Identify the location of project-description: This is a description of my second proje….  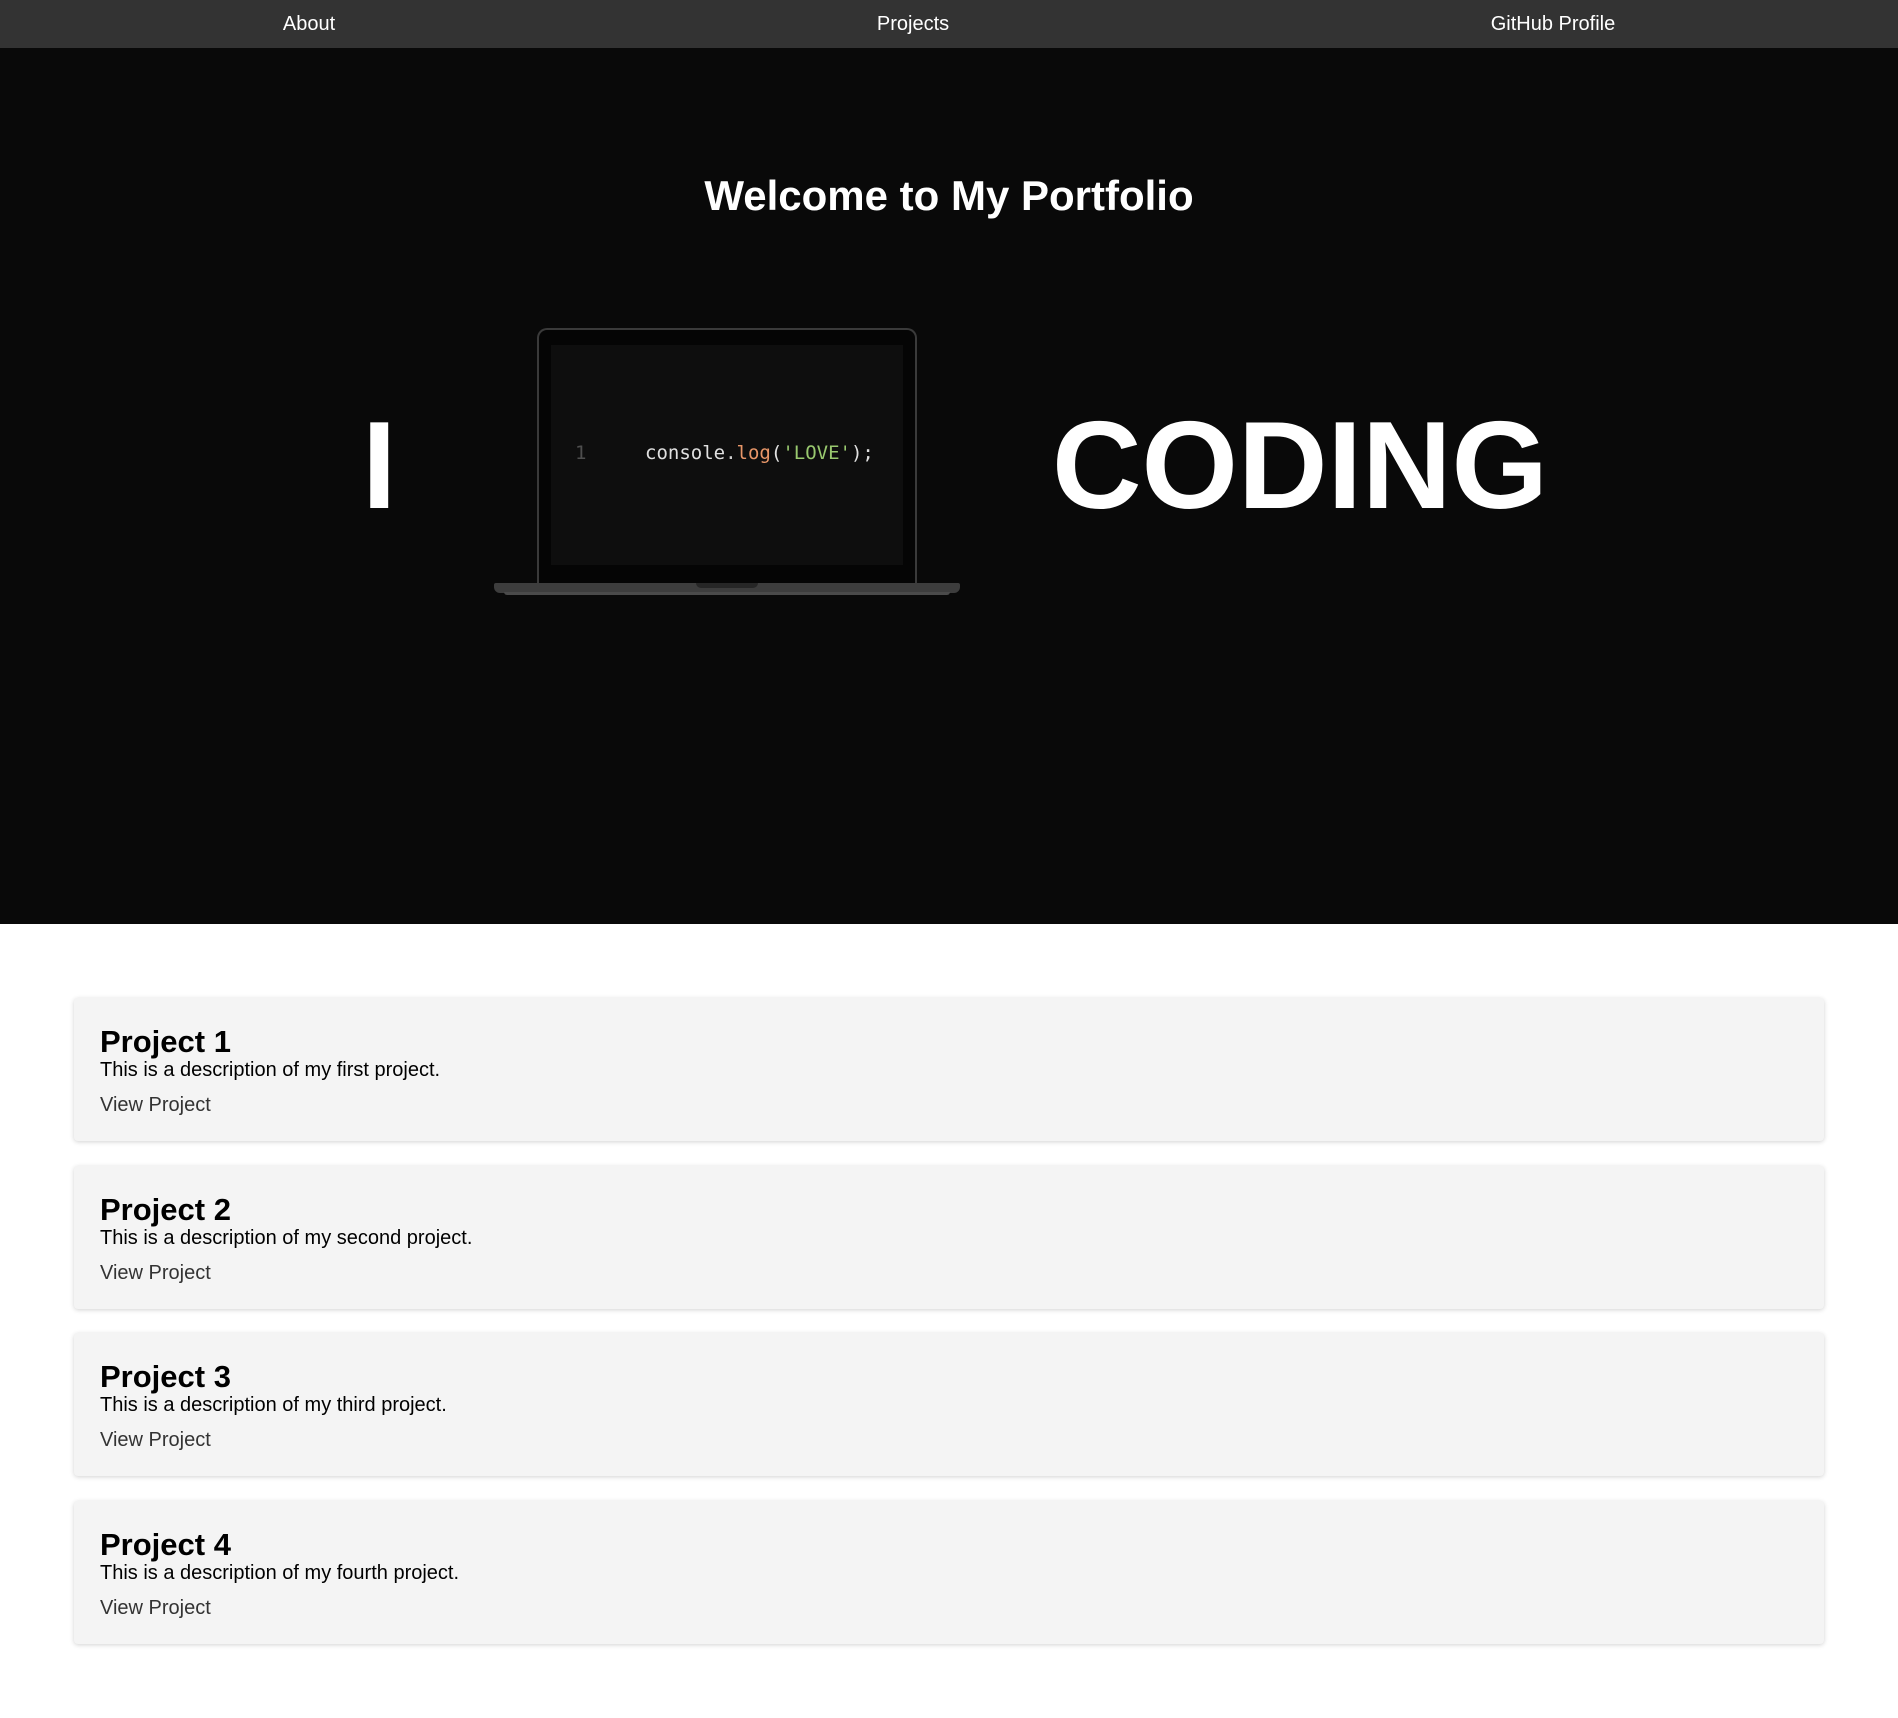
(286, 1238).